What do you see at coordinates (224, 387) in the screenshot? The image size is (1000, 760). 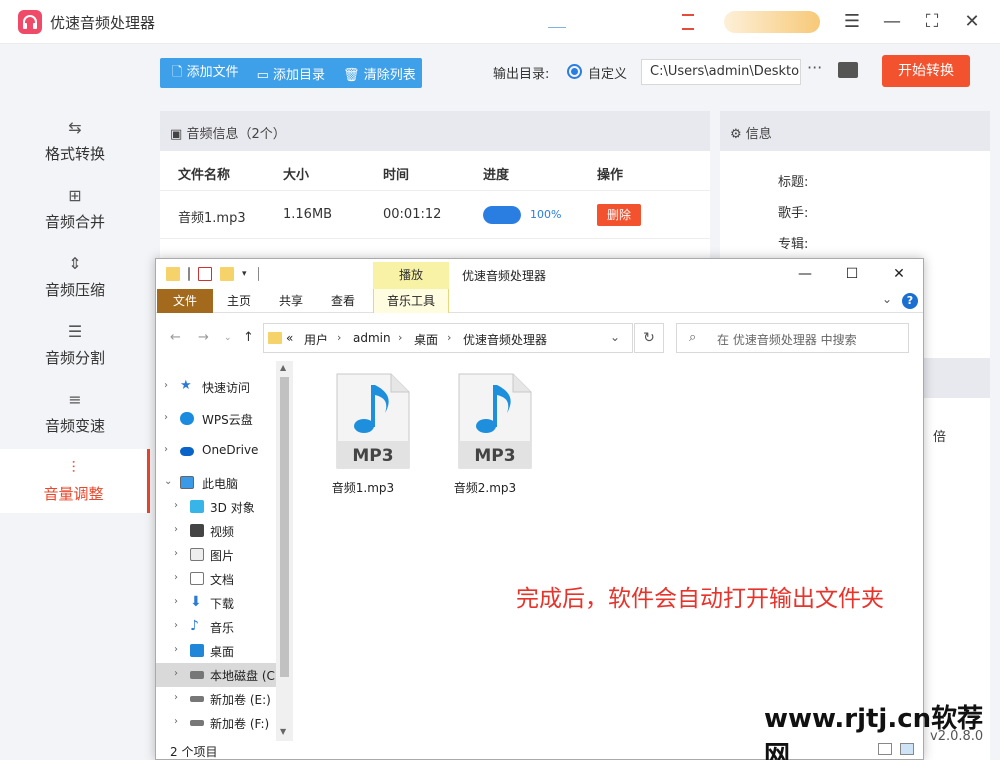 I see `nav-item-quick-access: › ★ 快速访问` at bounding box center [224, 387].